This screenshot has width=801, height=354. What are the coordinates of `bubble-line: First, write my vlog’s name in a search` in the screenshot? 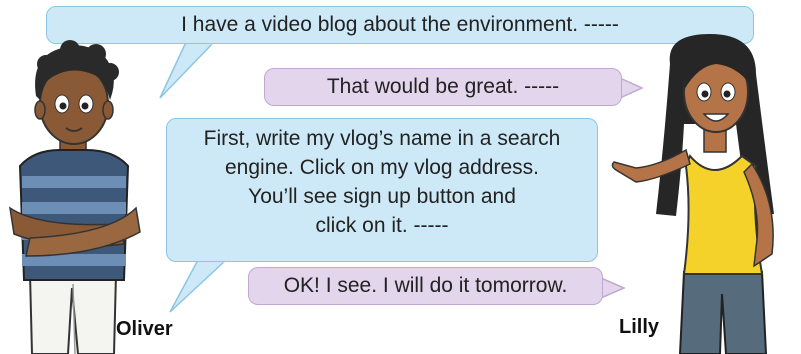 It's located at (382, 138).